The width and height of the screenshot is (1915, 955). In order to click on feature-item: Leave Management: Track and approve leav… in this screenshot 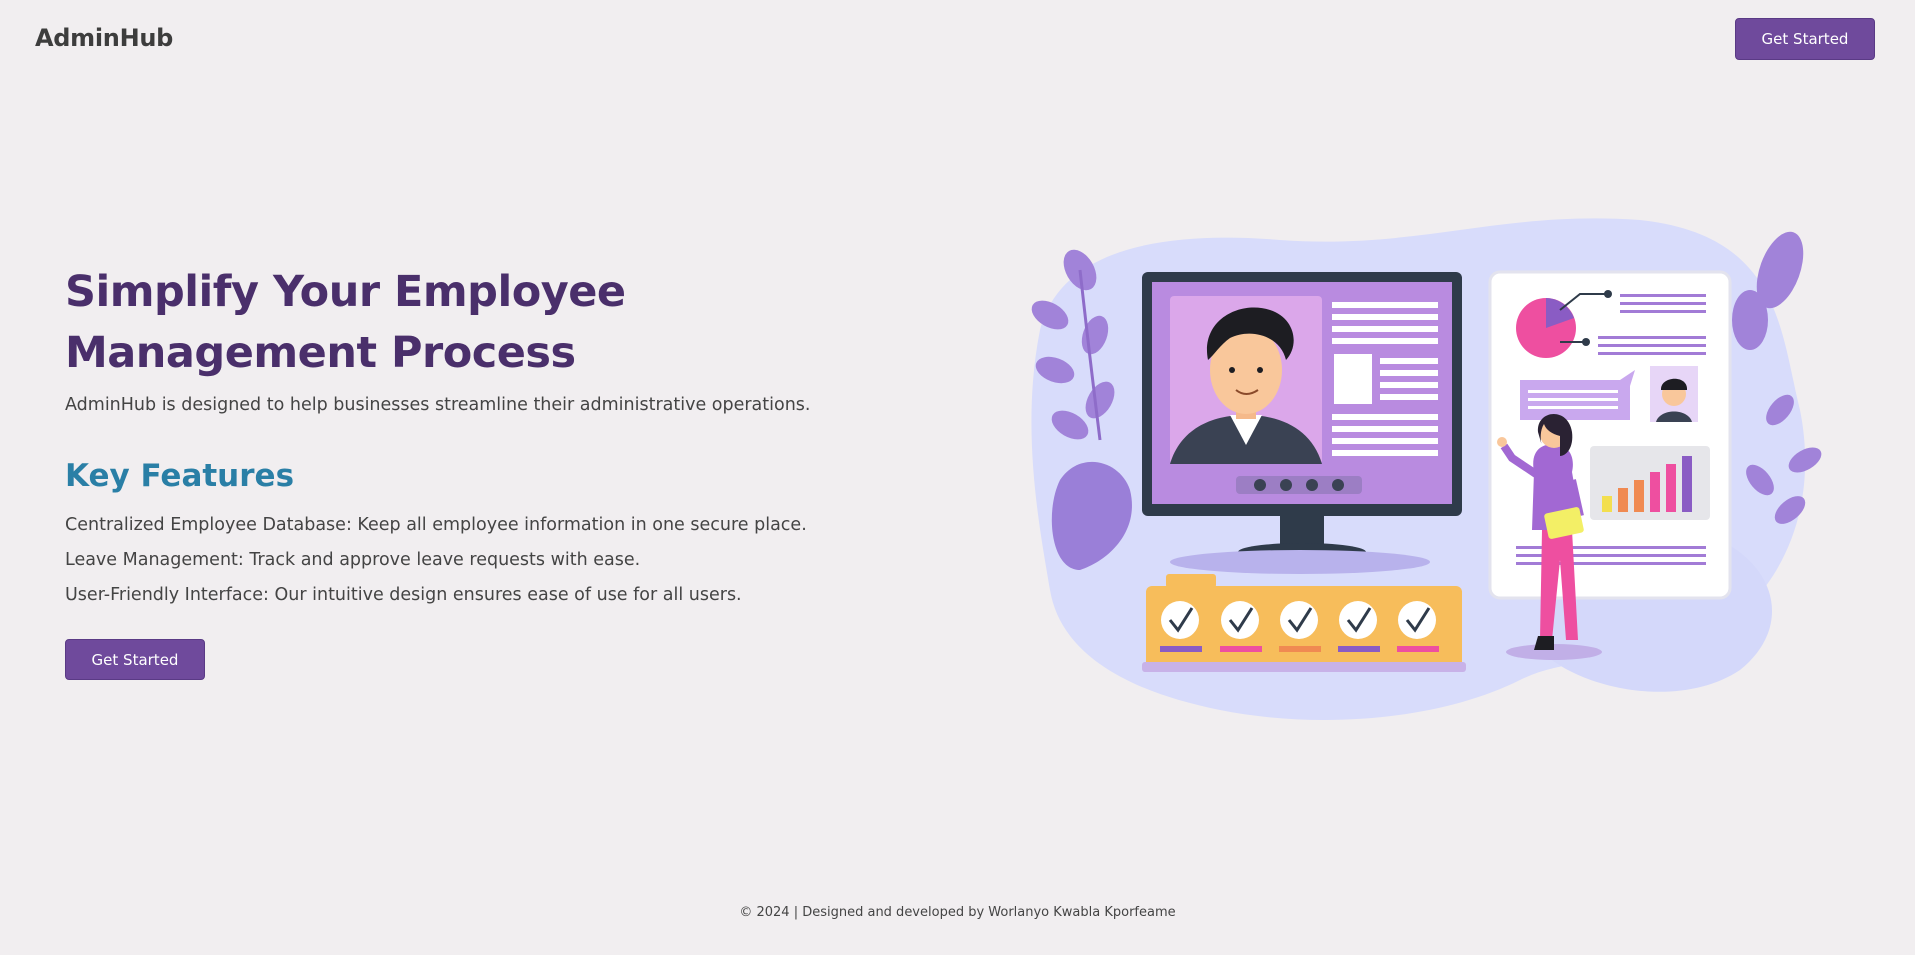, I will do `click(353, 560)`.